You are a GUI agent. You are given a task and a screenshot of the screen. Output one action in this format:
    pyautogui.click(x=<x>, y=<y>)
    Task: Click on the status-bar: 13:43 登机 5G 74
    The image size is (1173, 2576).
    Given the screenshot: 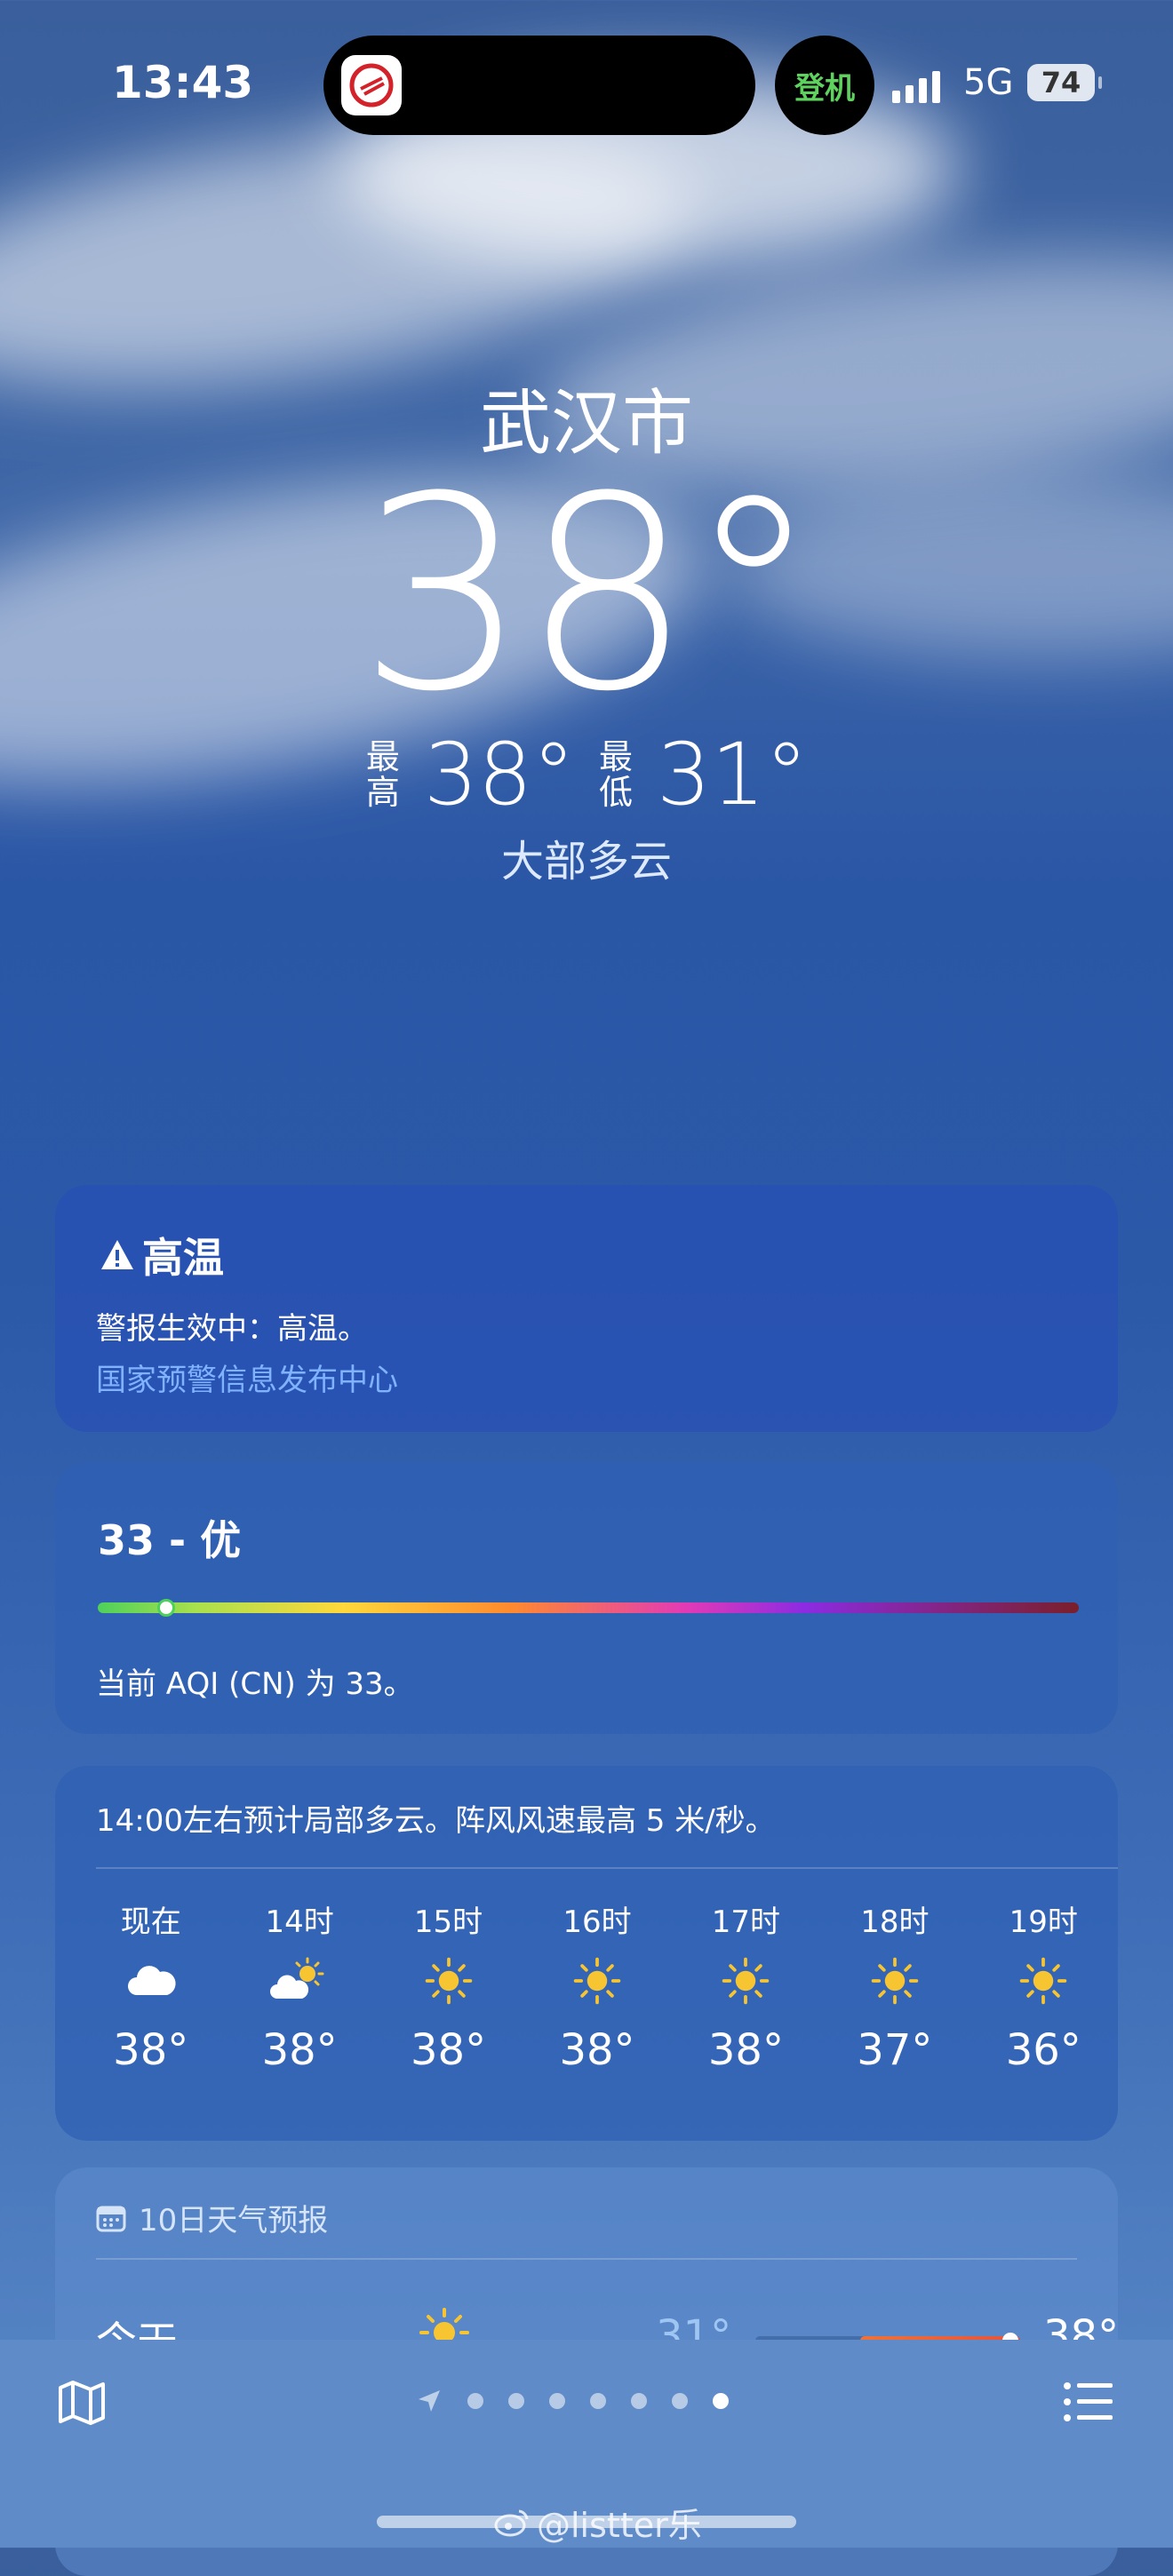 What is the action you would take?
    pyautogui.click(x=586, y=84)
    